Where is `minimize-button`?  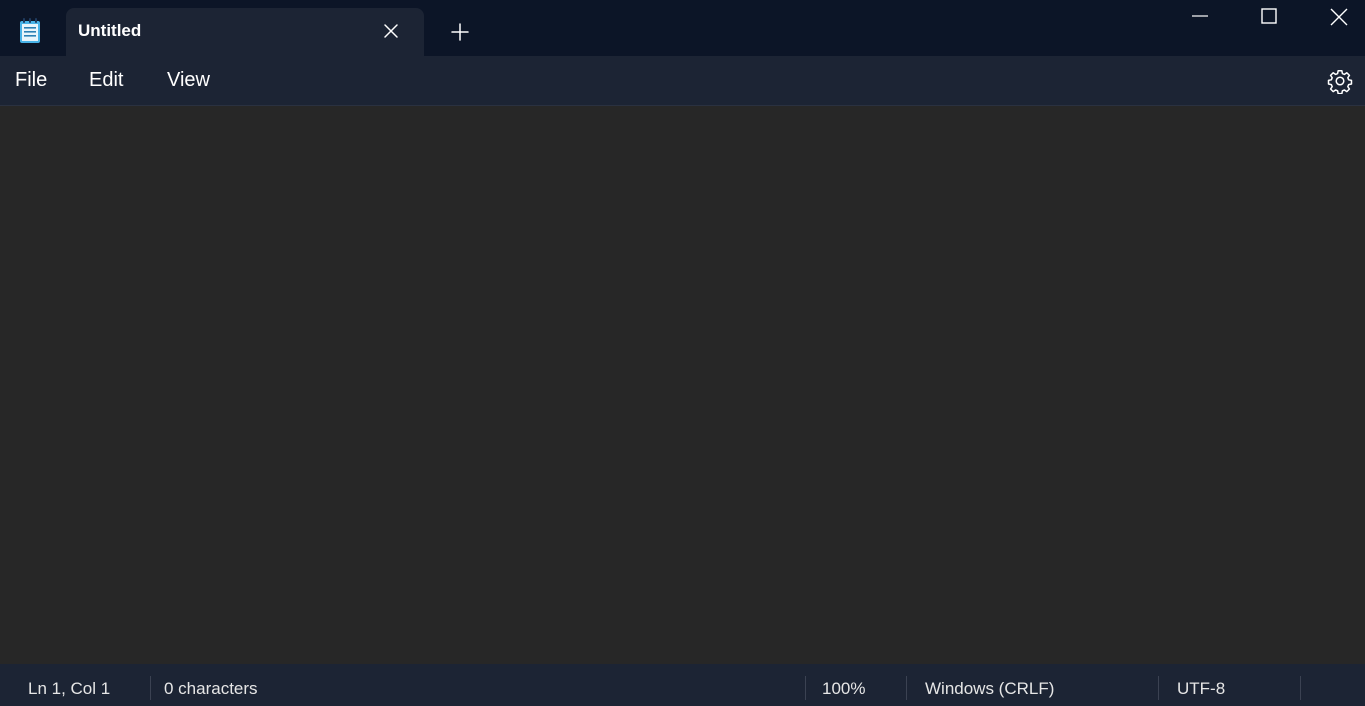 minimize-button is located at coordinates (1200, 17).